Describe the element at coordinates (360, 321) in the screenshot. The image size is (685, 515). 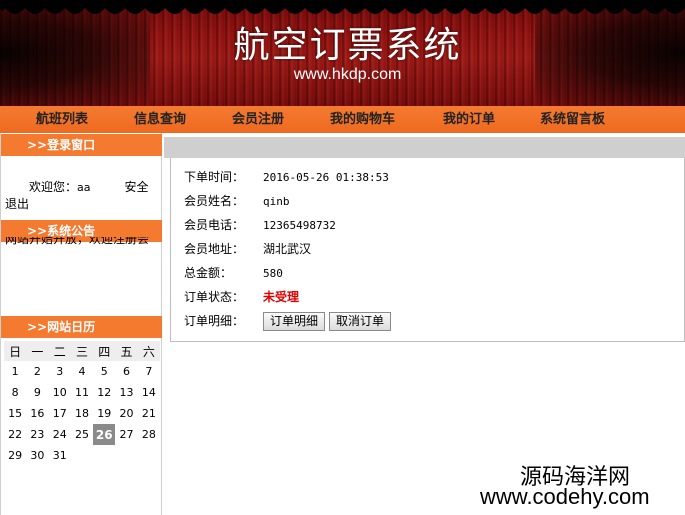
I see `cancel-order-button: 取消订单` at that location.